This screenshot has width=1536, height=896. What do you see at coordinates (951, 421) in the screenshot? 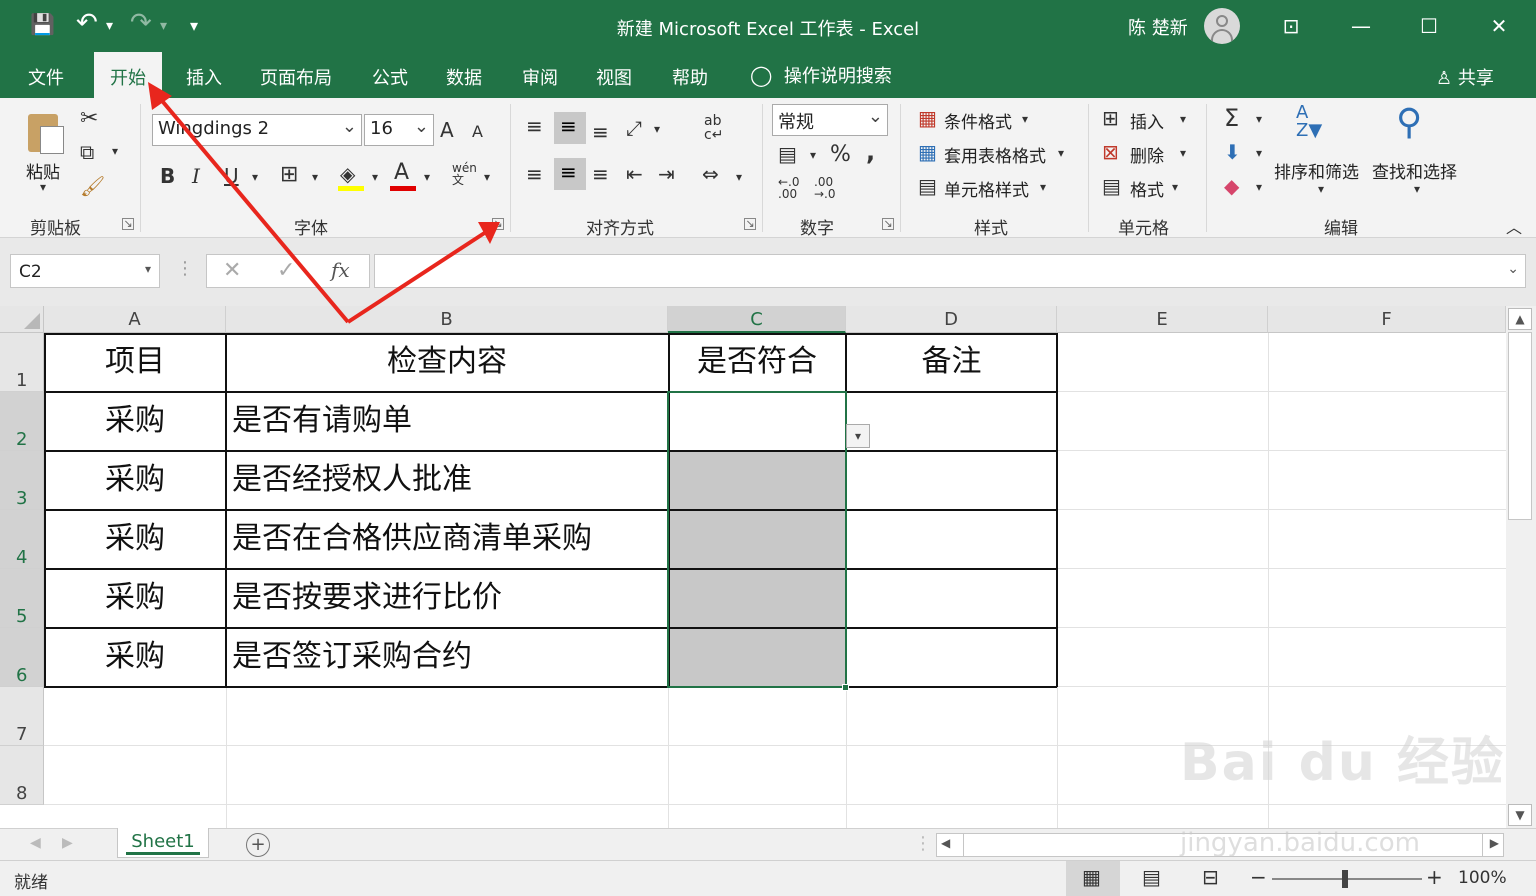
I see `cell-d2` at bounding box center [951, 421].